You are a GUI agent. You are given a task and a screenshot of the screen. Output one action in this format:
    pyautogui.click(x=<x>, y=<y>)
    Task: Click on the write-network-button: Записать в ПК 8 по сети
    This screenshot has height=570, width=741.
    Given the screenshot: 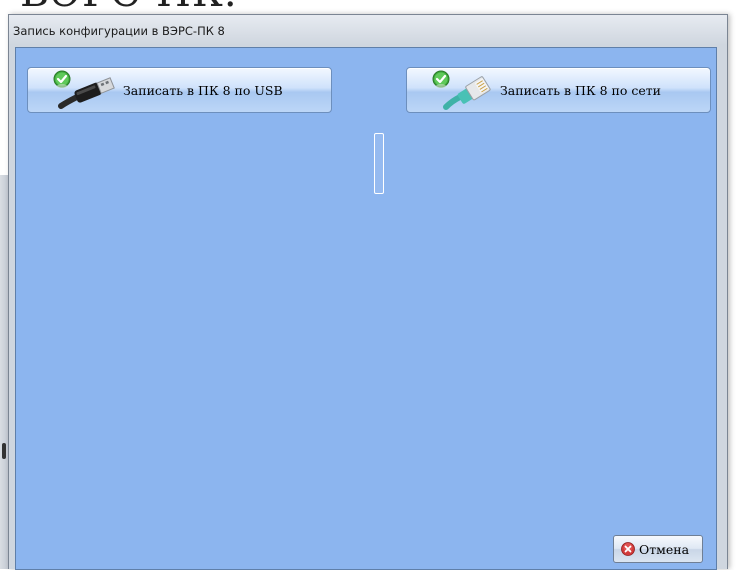 What is the action you would take?
    pyautogui.click(x=558, y=90)
    